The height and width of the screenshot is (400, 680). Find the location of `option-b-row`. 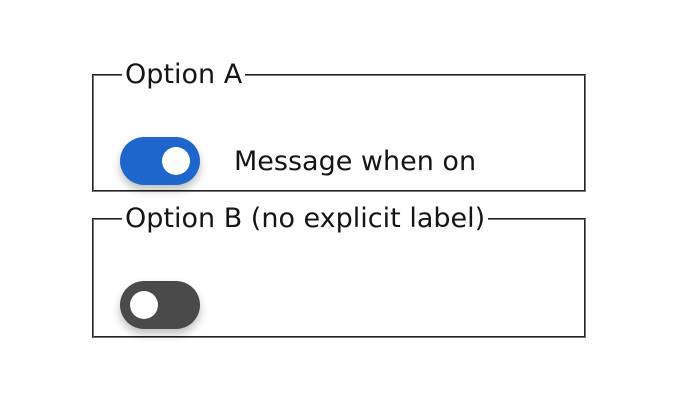

option-b-row is located at coordinates (160, 305).